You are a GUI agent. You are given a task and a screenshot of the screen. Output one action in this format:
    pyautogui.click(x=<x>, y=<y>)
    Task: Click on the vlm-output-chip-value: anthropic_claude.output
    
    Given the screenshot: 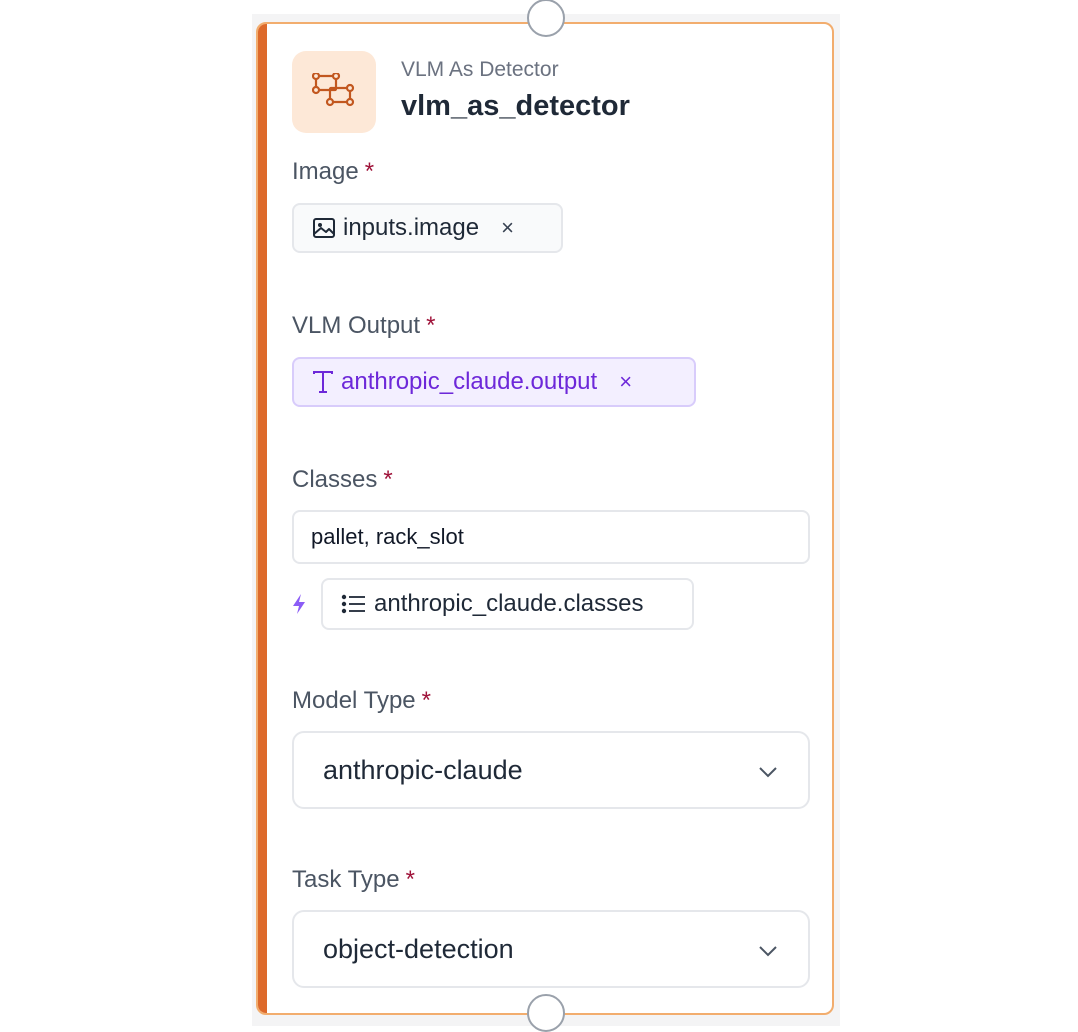 What is the action you would take?
    pyautogui.click(x=469, y=381)
    